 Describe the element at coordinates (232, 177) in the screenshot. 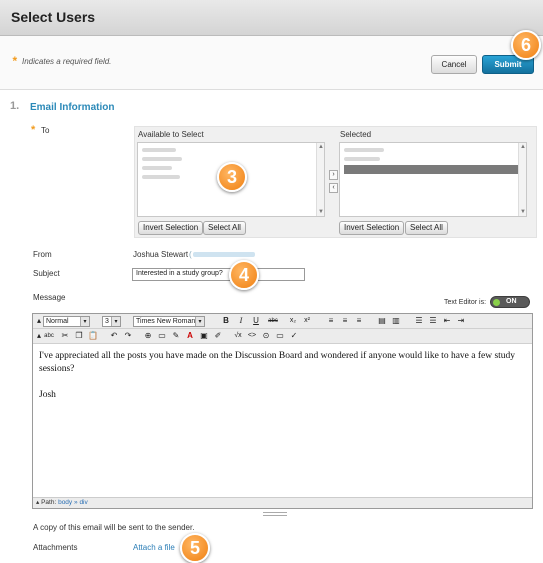

I see `step-badge-3: 3` at that location.